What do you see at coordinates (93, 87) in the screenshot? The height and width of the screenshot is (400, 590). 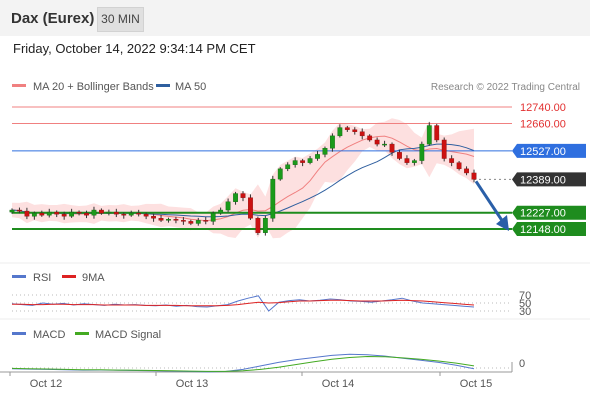 I see `ma20-legend-label: MA 20 + Bollinger Bands` at bounding box center [93, 87].